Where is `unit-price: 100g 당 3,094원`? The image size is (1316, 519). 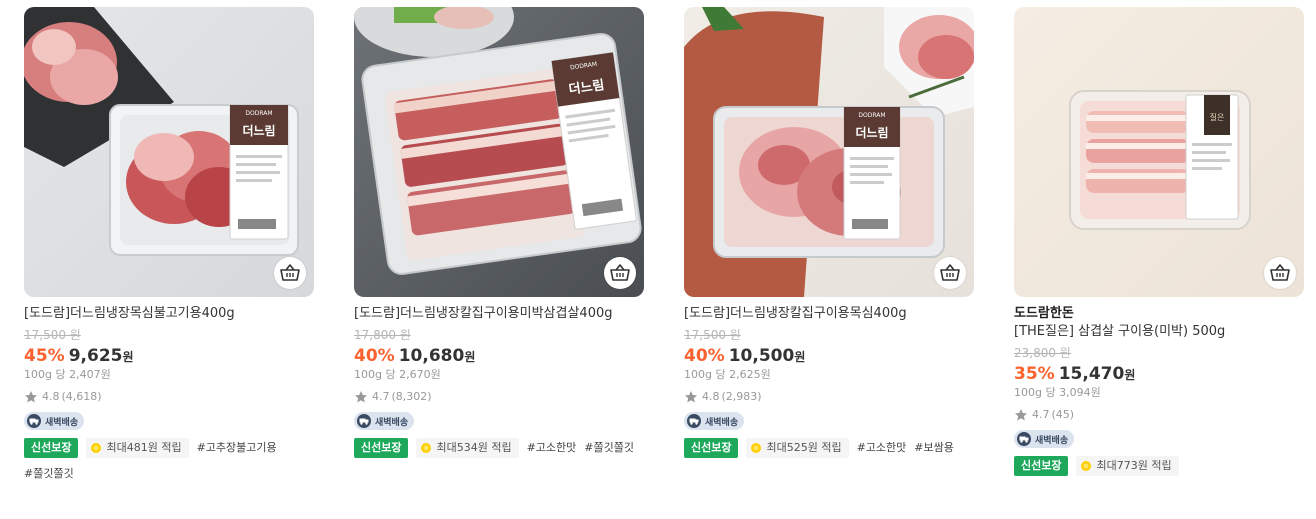 unit-price: 100g 당 3,094원 is located at coordinates (1057, 392).